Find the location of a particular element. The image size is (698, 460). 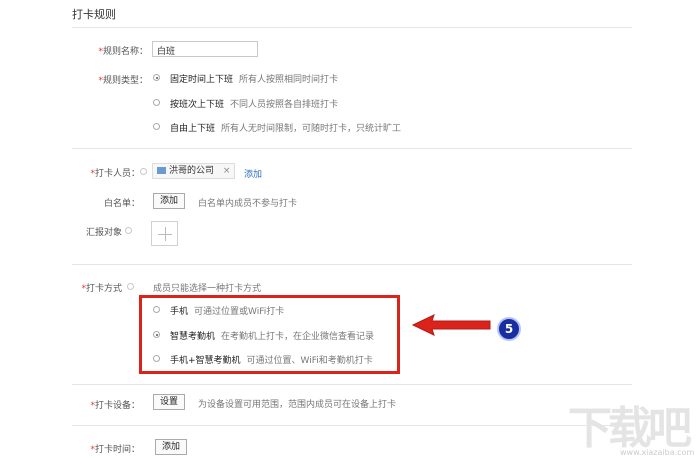

whitelist-label: 白名单： is located at coordinates (121, 204).